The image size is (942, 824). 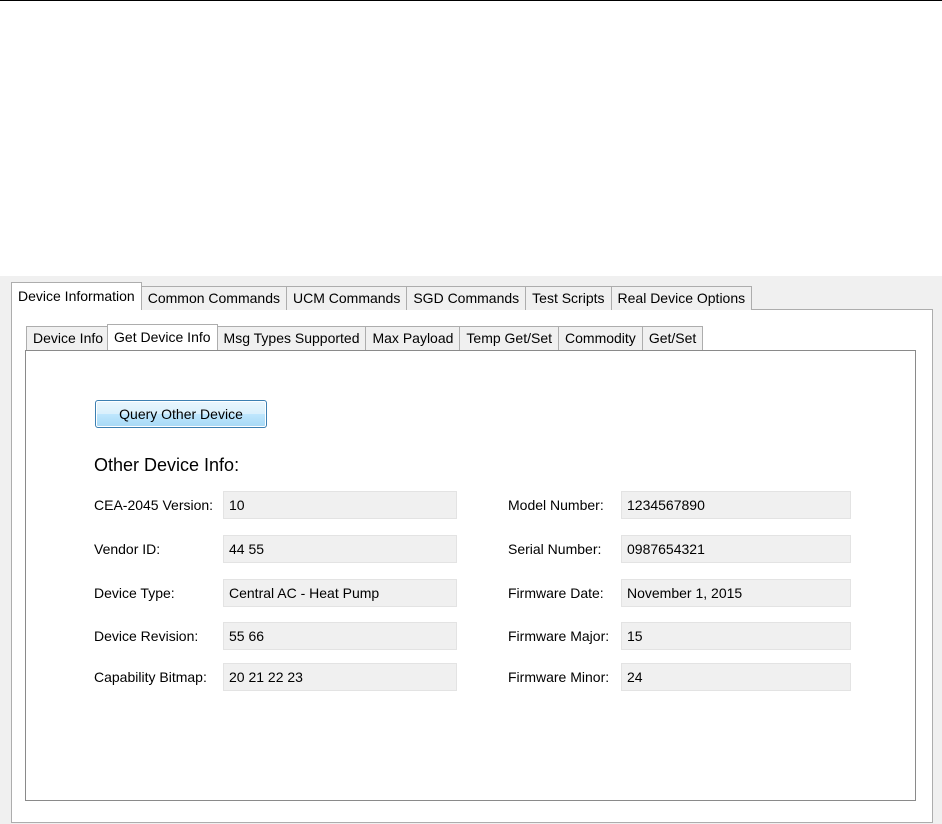 What do you see at coordinates (340, 677) in the screenshot?
I see `capability-bitmap-field: 20 21 22 23` at bounding box center [340, 677].